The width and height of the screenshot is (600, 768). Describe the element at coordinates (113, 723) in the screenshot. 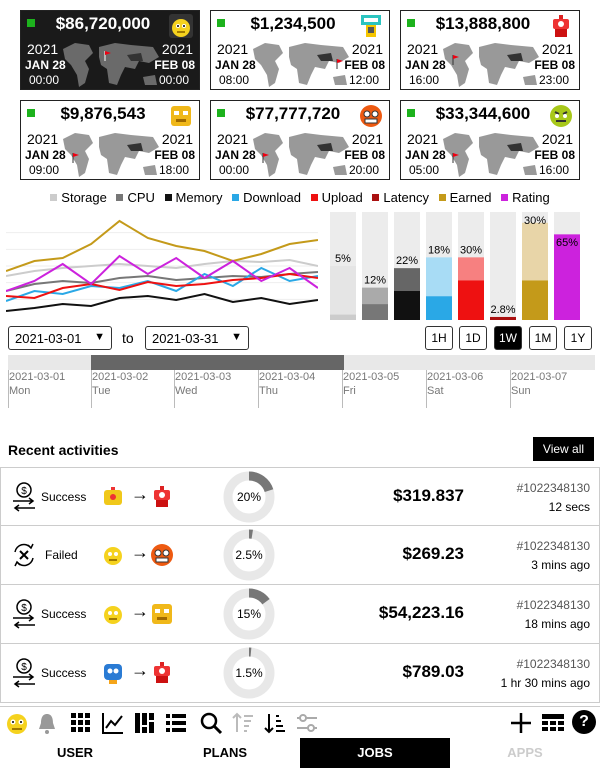

I see `line-chart-icon` at that location.